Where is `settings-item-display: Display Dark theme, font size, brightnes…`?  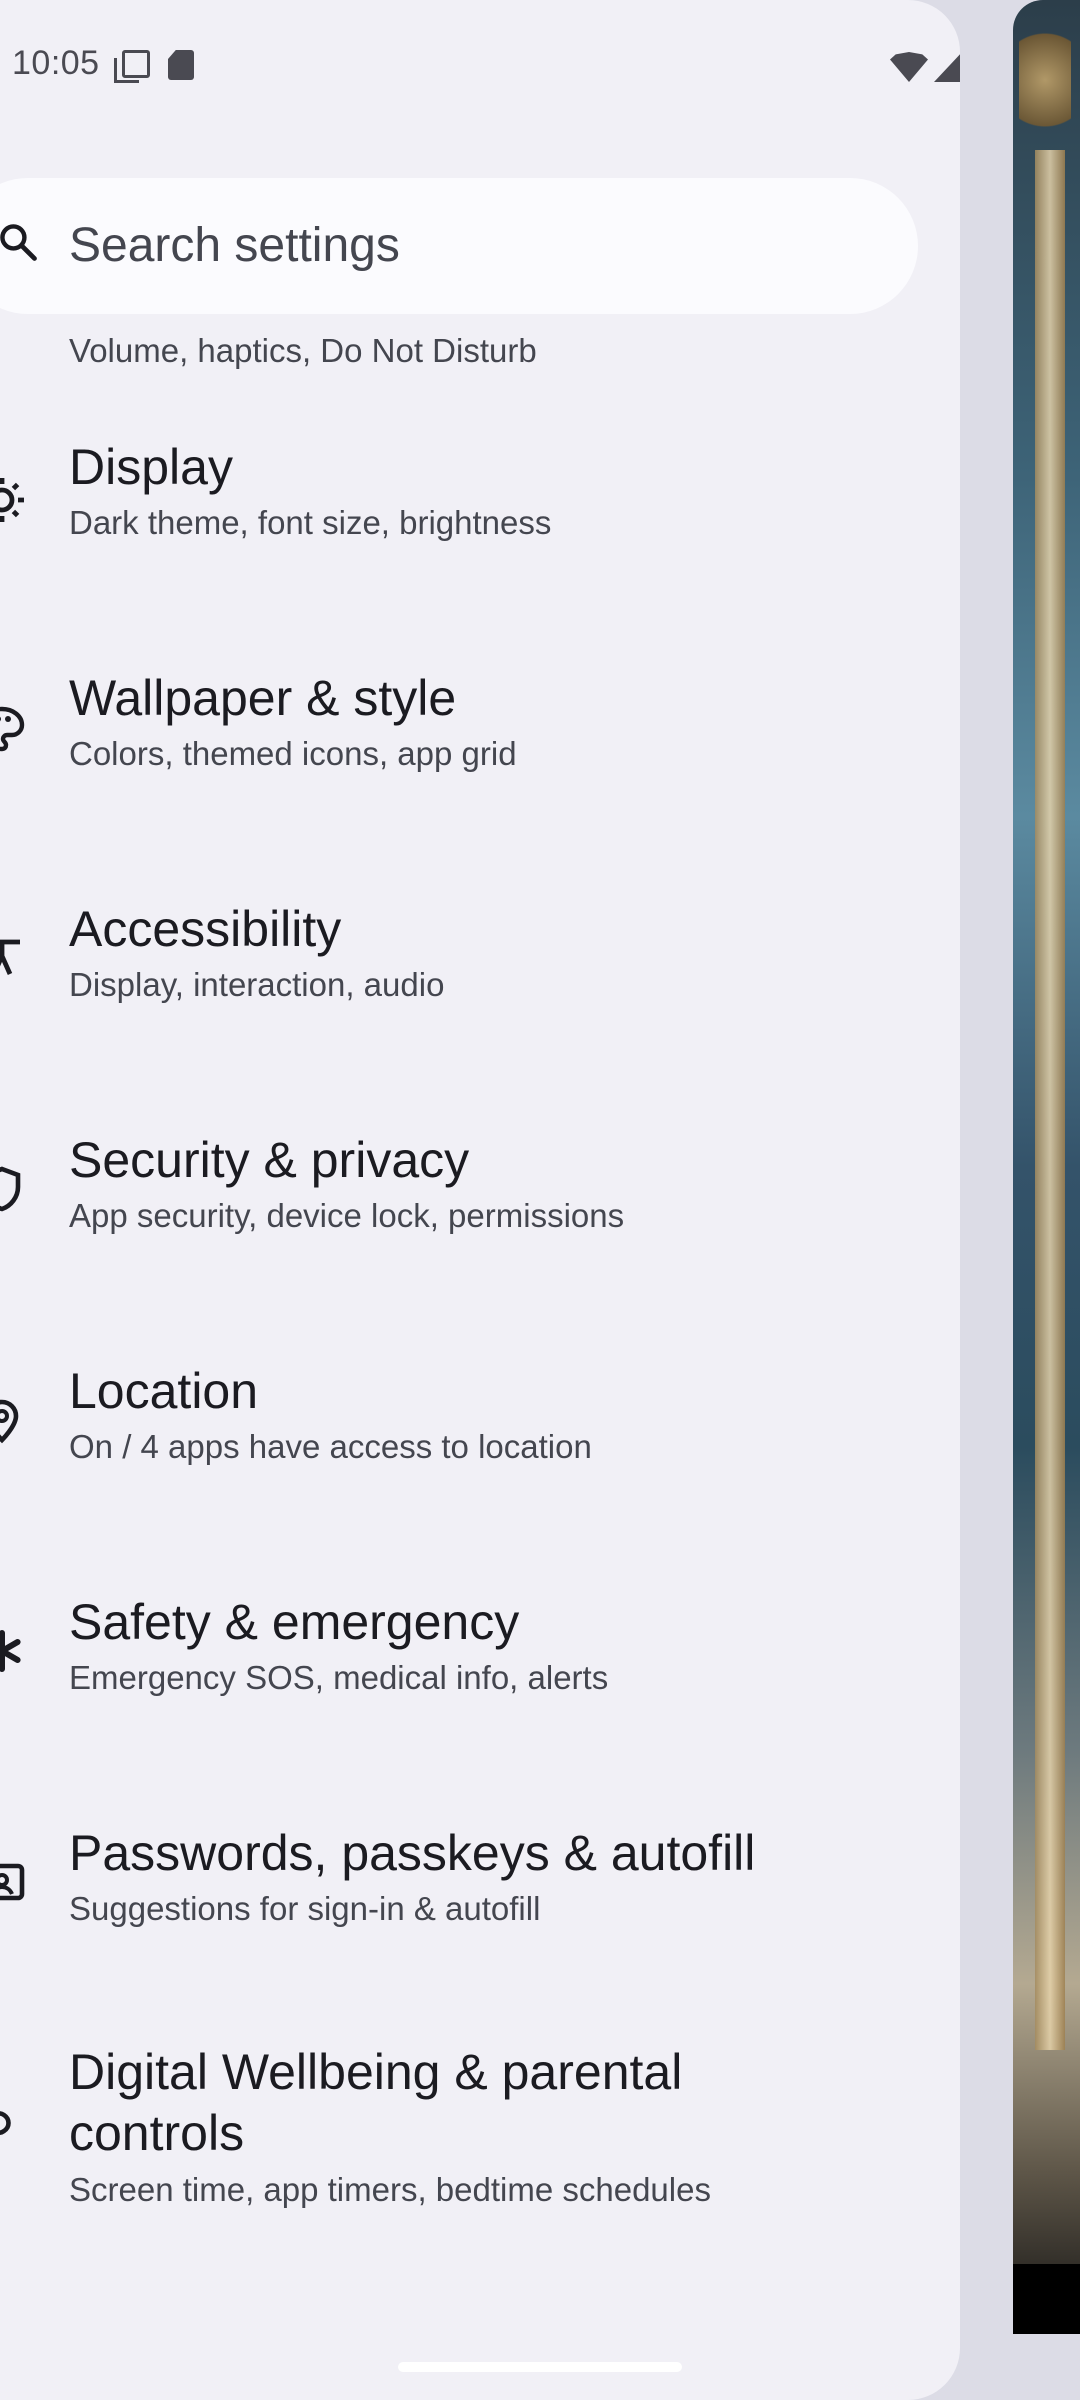
settings-item-display: Display Dark theme, font size, brightnes… is located at coordinates (480, 543).